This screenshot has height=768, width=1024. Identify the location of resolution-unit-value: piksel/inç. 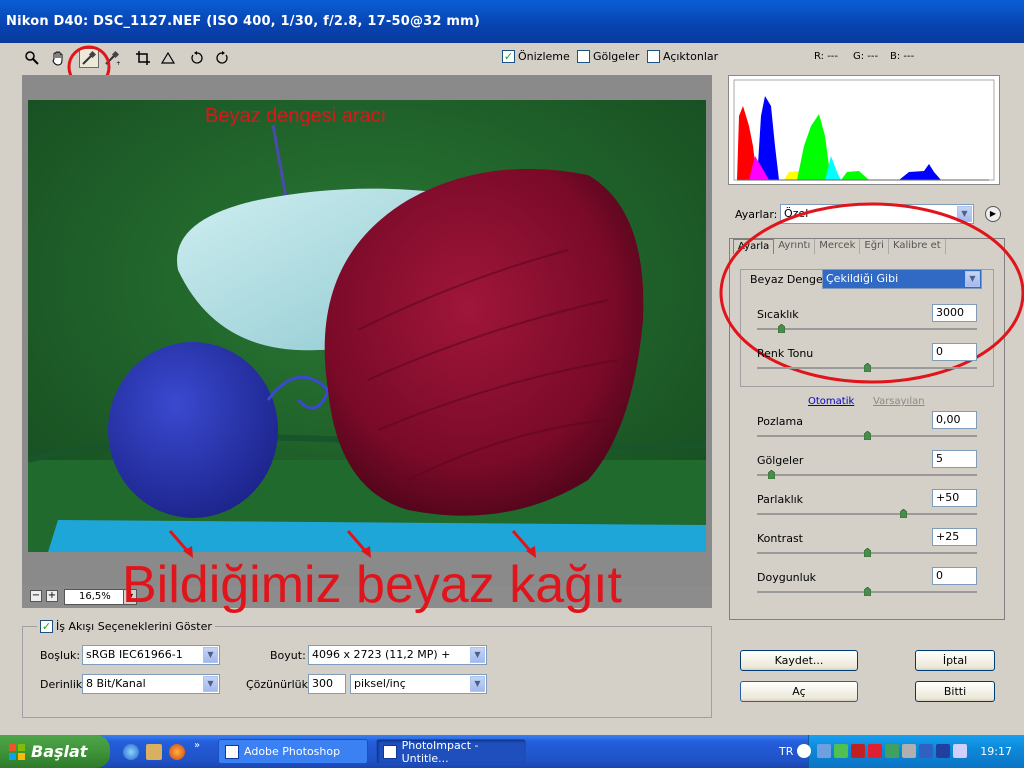
(380, 683).